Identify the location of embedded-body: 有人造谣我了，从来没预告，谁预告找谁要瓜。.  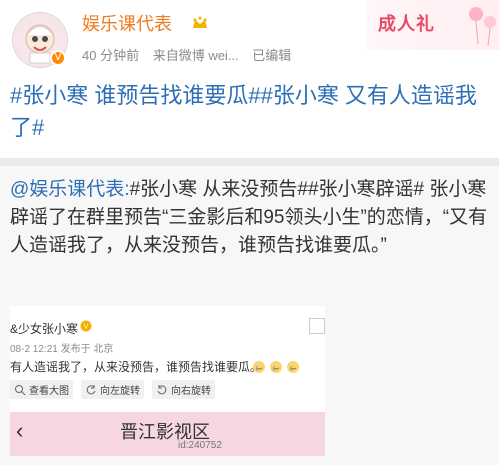
(136, 367).